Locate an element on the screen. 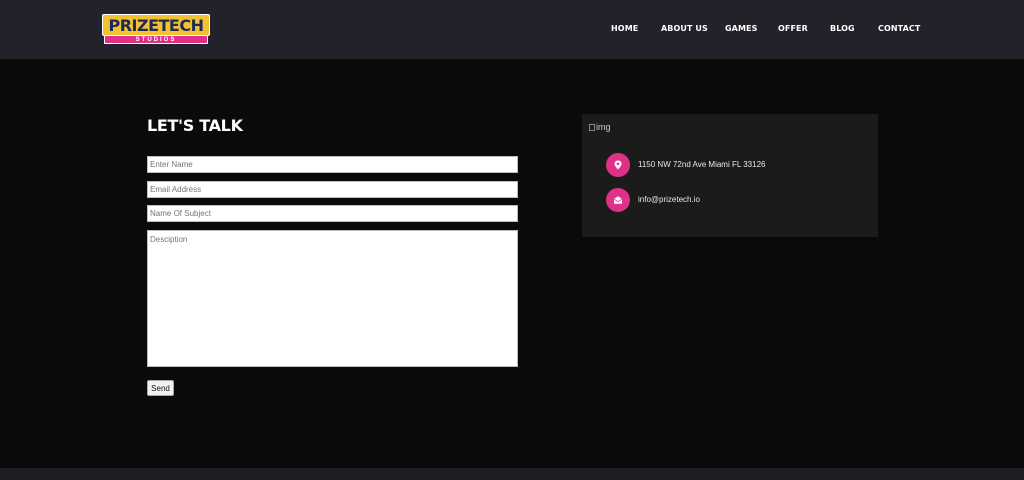  subject-field is located at coordinates (332, 213).